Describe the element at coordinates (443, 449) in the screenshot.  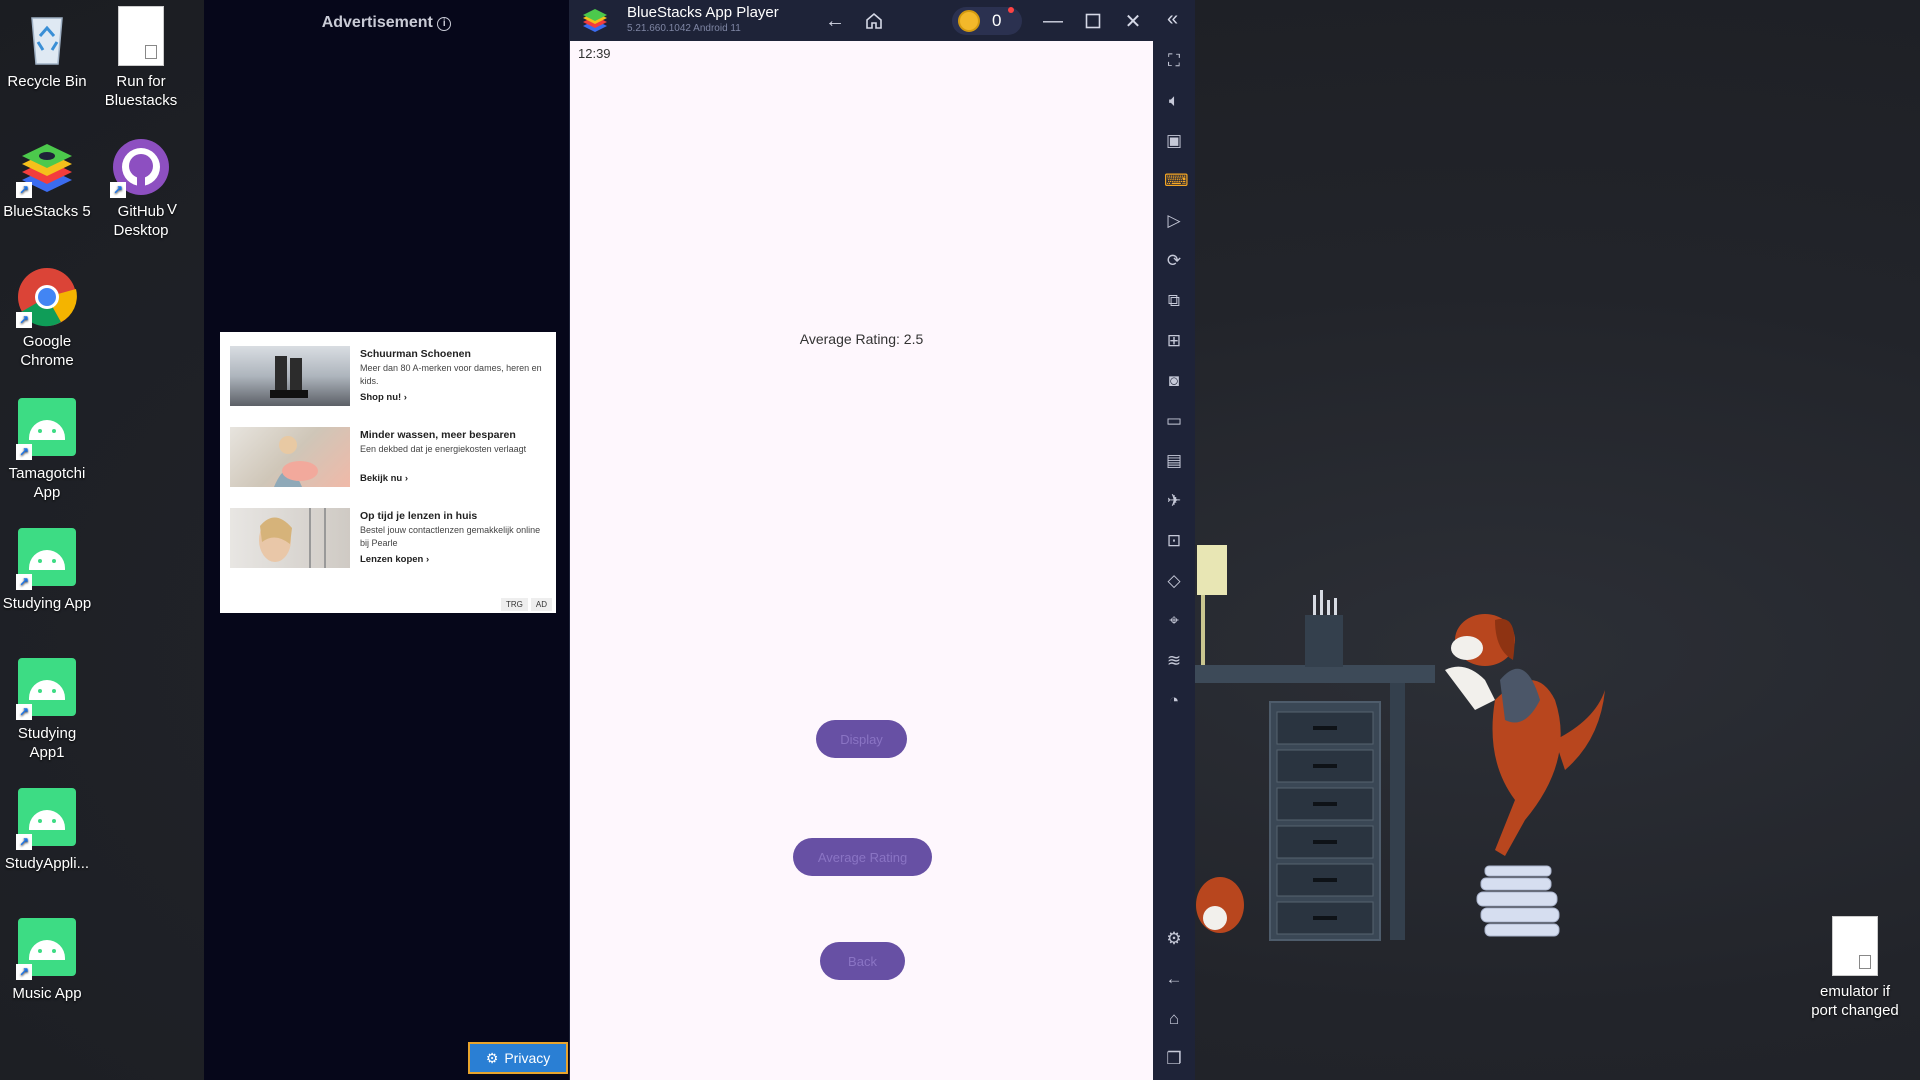
I see `ad-description: Een dekbed dat je energiekosten verlaagt` at that location.